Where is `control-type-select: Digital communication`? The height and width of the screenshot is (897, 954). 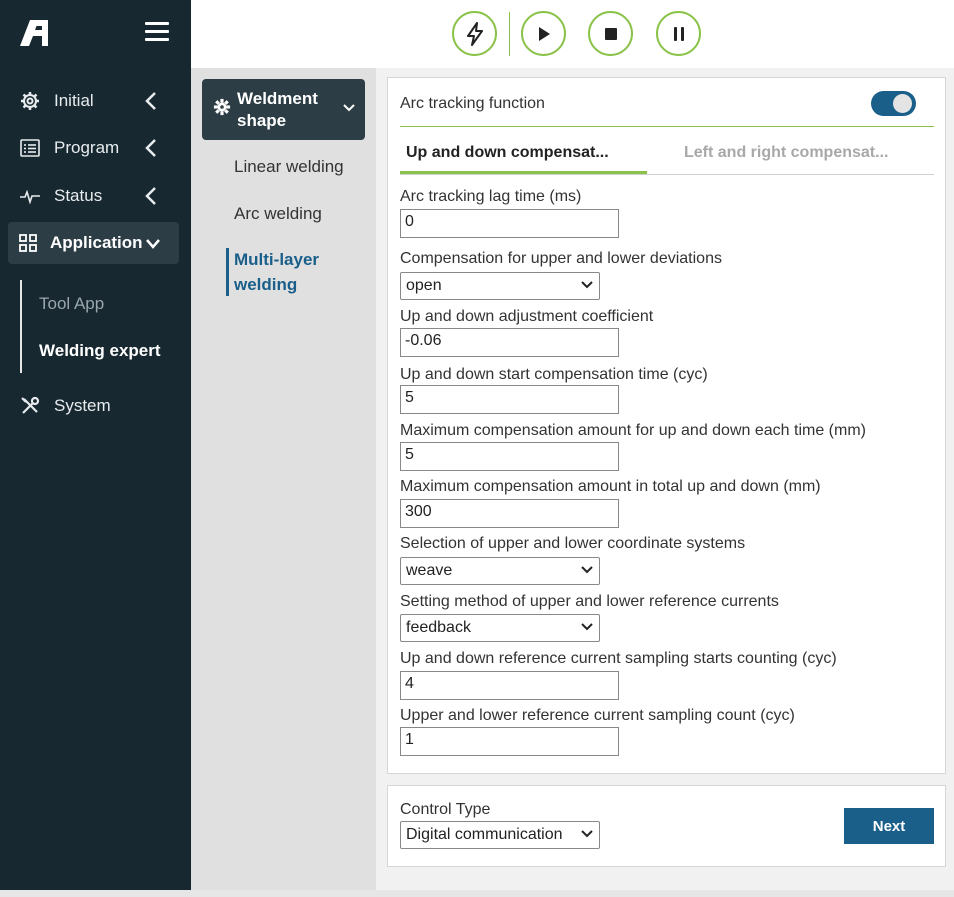
control-type-select: Digital communication is located at coordinates (500, 835).